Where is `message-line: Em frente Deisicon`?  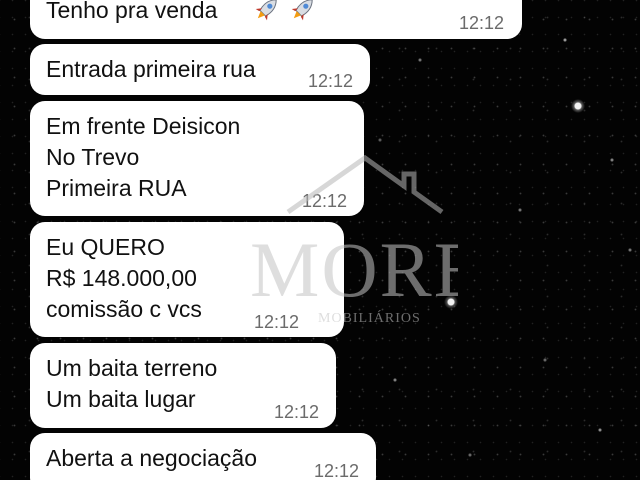 message-line: Em frente Deisicon is located at coordinates (143, 126).